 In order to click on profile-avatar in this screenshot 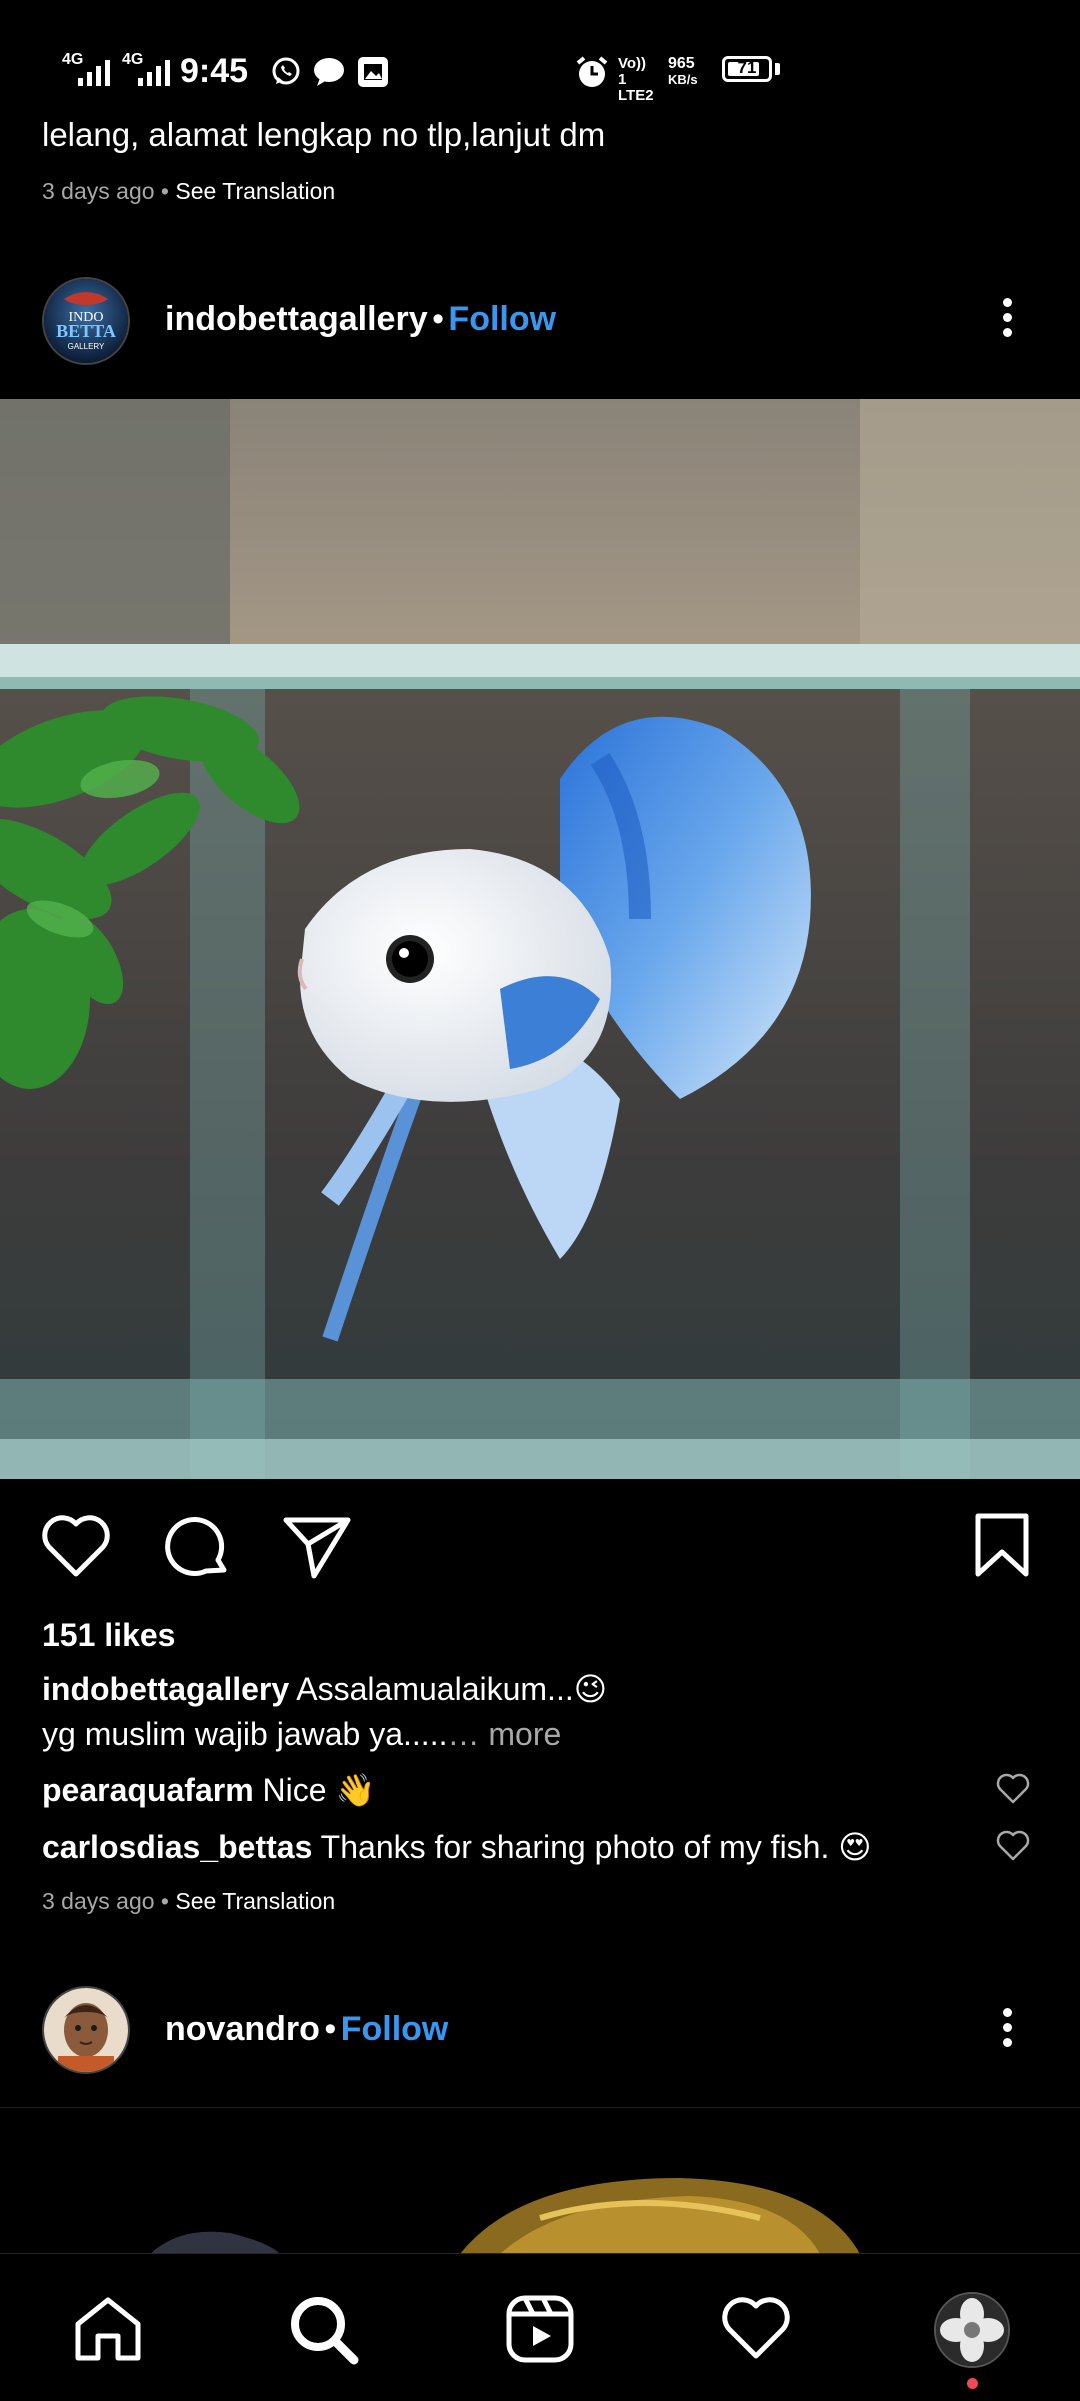, I will do `click(972, 2330)`.